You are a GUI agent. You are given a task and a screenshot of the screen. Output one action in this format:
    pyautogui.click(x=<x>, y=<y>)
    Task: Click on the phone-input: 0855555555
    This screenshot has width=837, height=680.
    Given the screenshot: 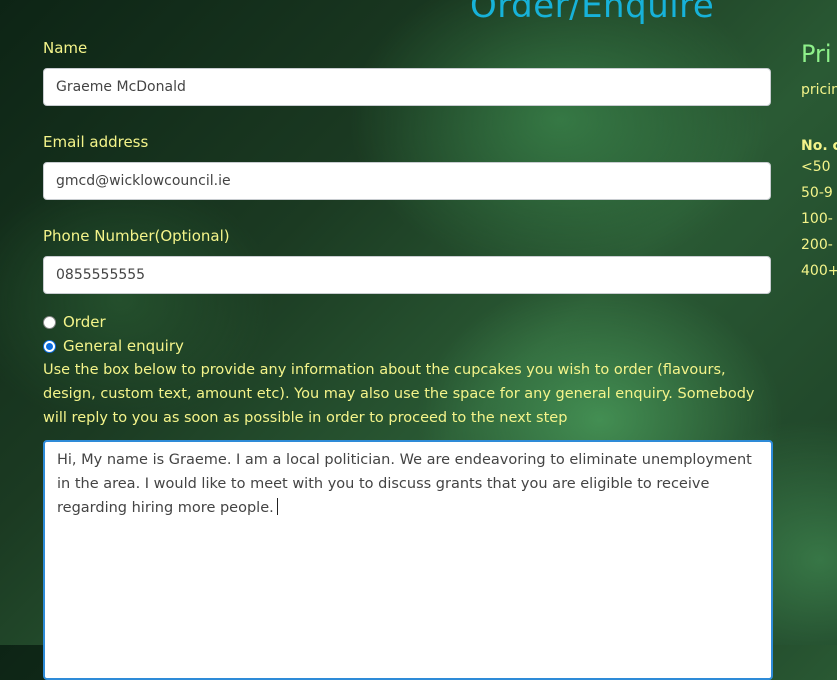 What is the action you would take?
    pyautogui.click(x=407, y=275)
    